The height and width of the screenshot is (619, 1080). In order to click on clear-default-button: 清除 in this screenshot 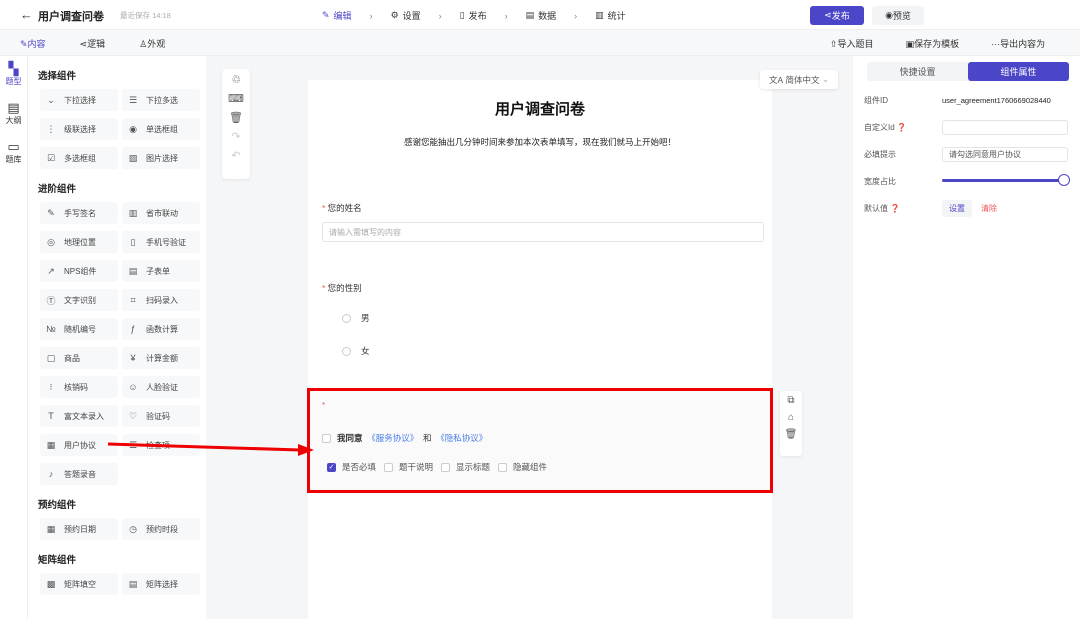, I will do `click(989, 208)`.